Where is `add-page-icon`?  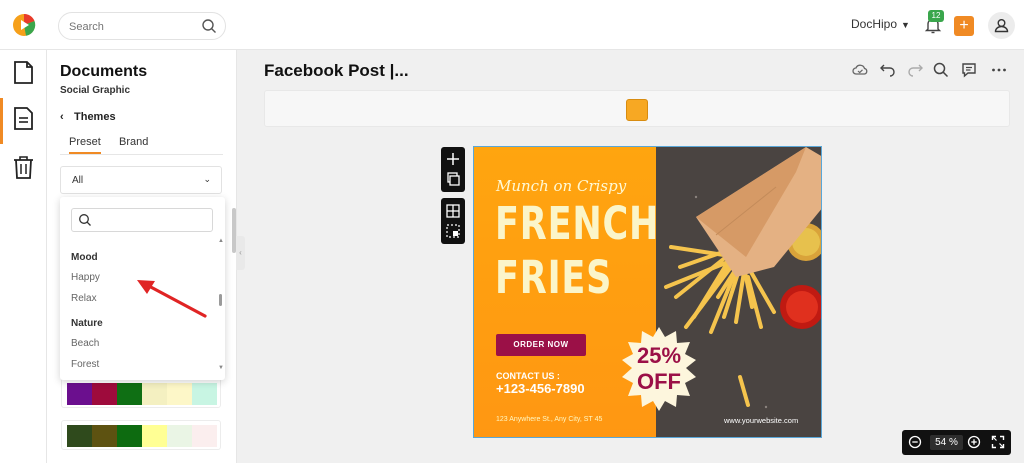 add-page-icon is located at coordinates (453, 159).